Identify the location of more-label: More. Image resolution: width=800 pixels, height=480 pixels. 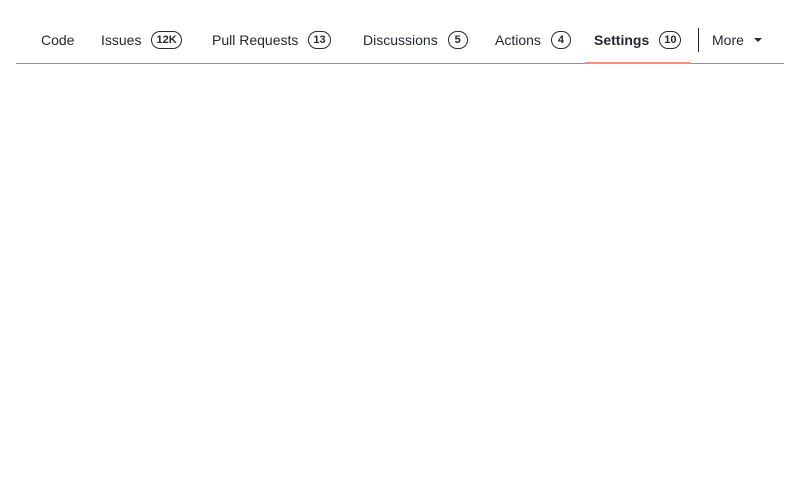
(728, 40).